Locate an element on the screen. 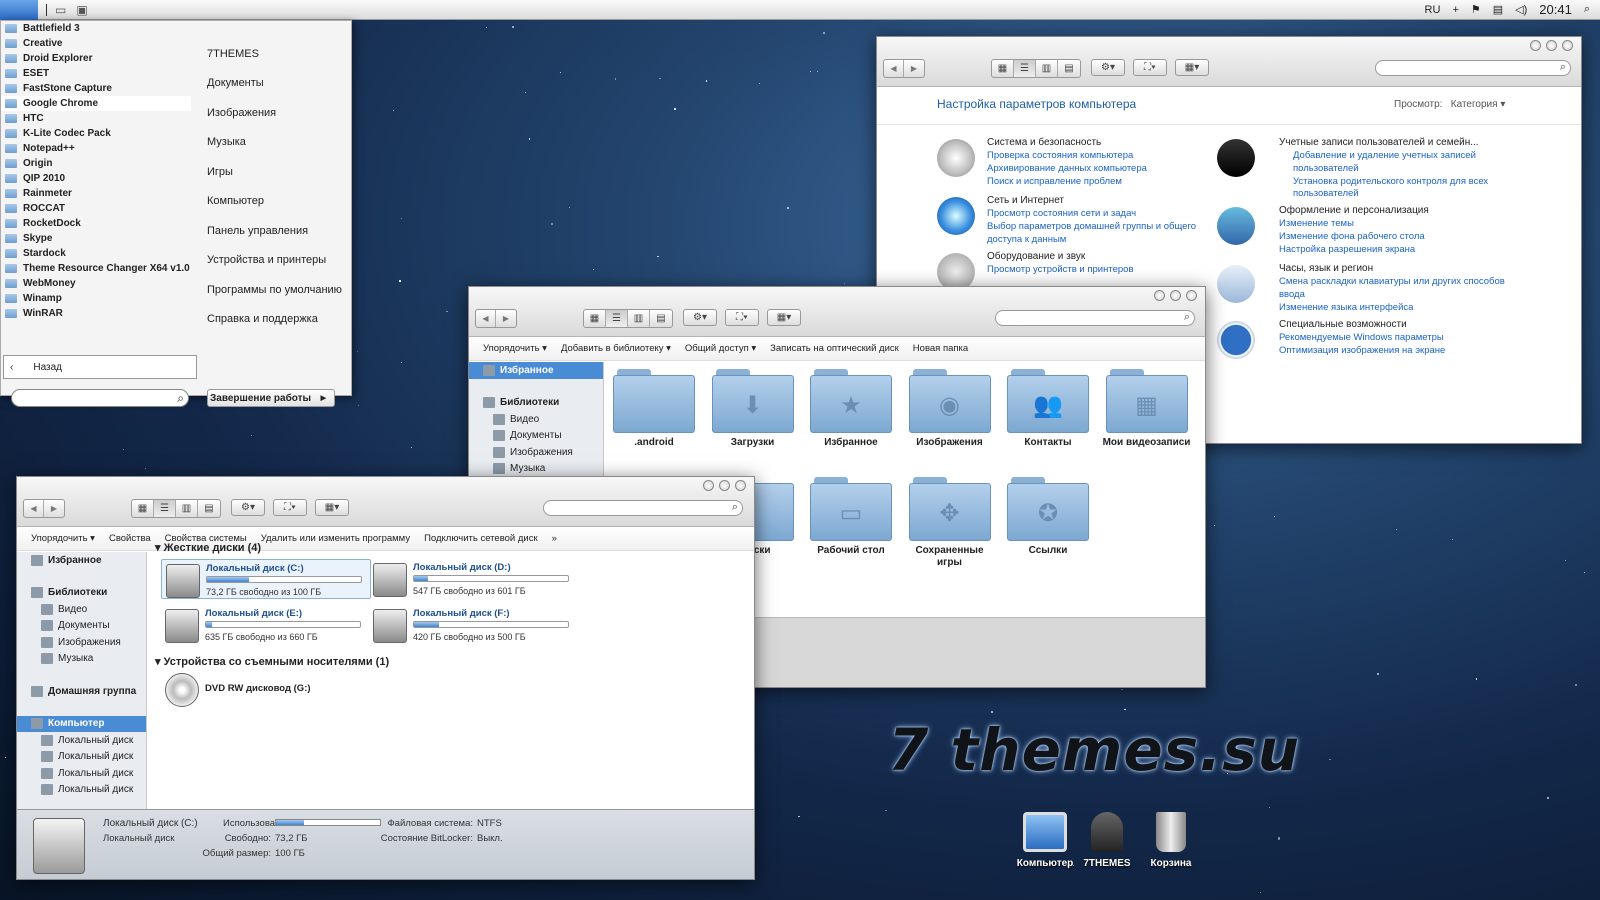  start-place-item: Изображения is located at coordinates (274, 113).